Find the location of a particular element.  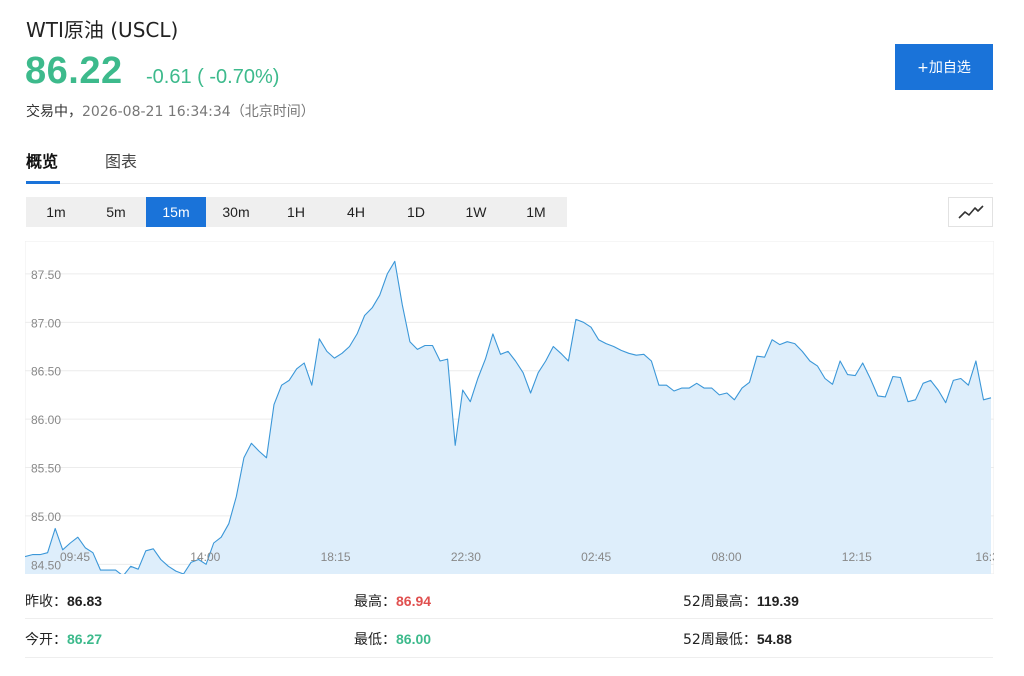

stat-52w-high: 52周最高：119.39 is located at coordinates (741, 601).